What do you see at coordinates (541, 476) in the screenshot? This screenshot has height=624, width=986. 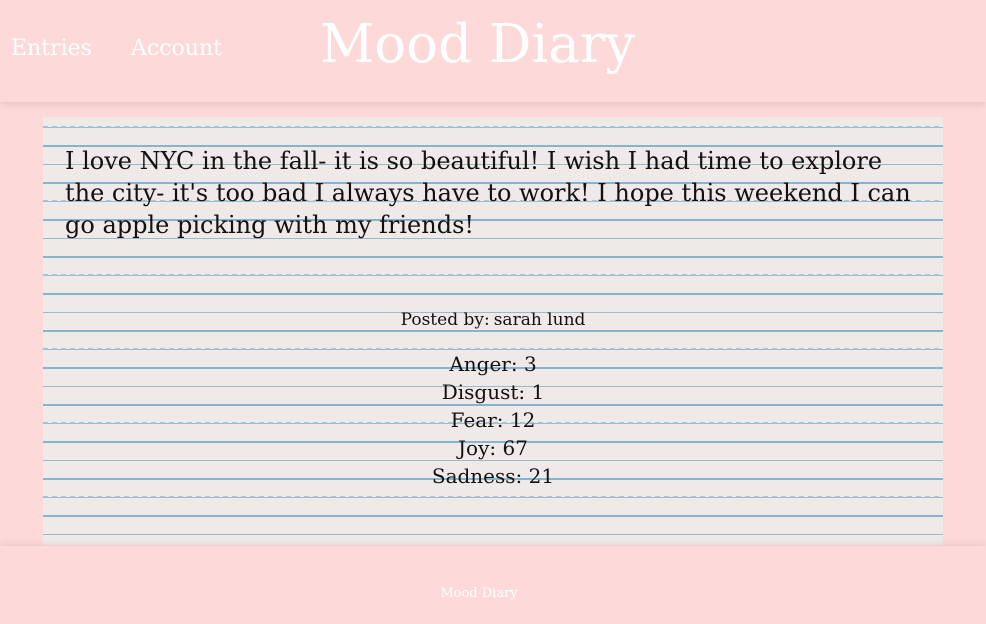 I see `mood-value: 21` at bounding box center [541, 476].